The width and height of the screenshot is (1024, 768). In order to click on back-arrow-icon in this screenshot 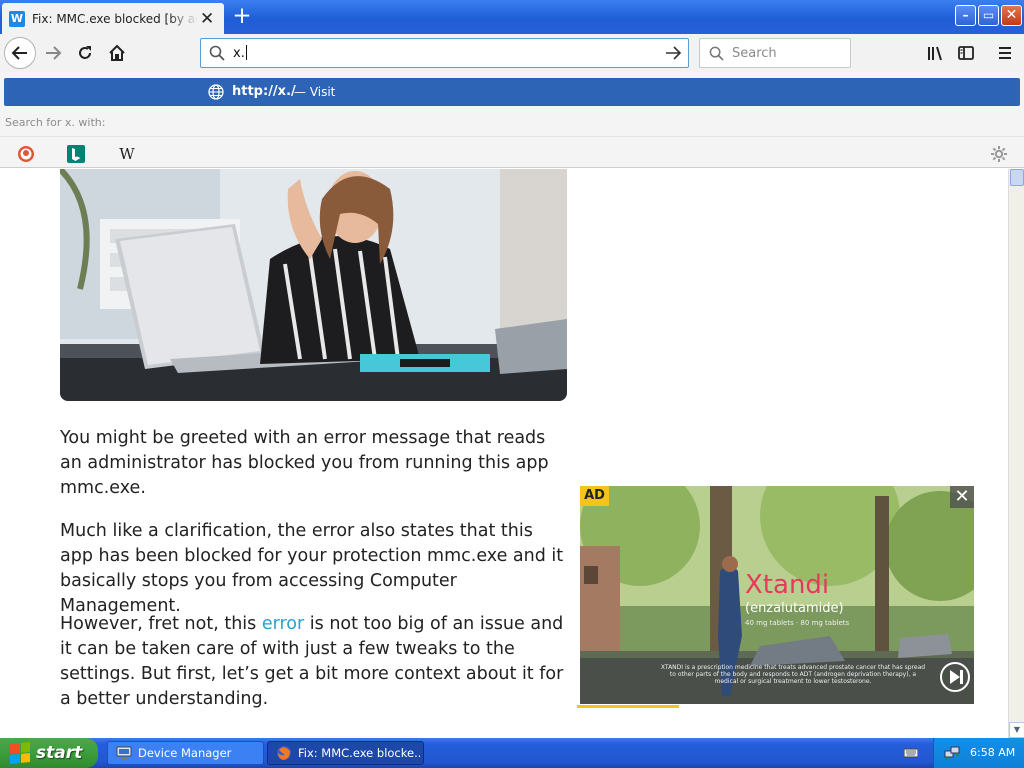, I will do `click(19, 53)`.